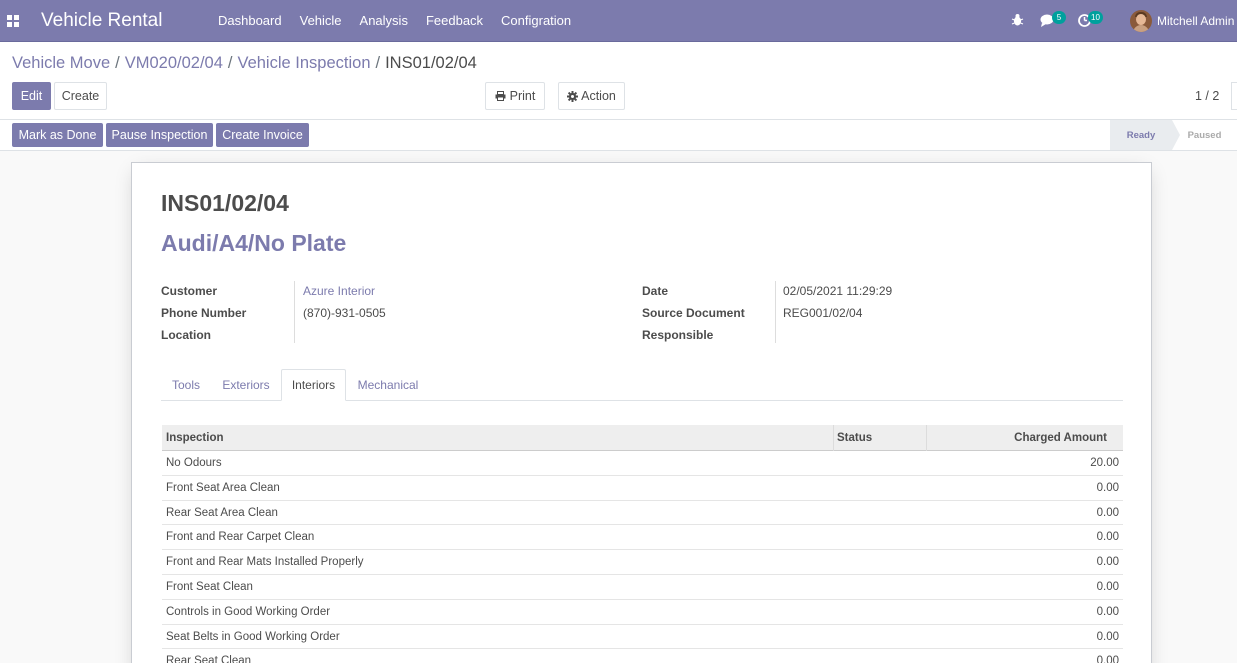  I want to click on action-label: Action, so click(598, 96).